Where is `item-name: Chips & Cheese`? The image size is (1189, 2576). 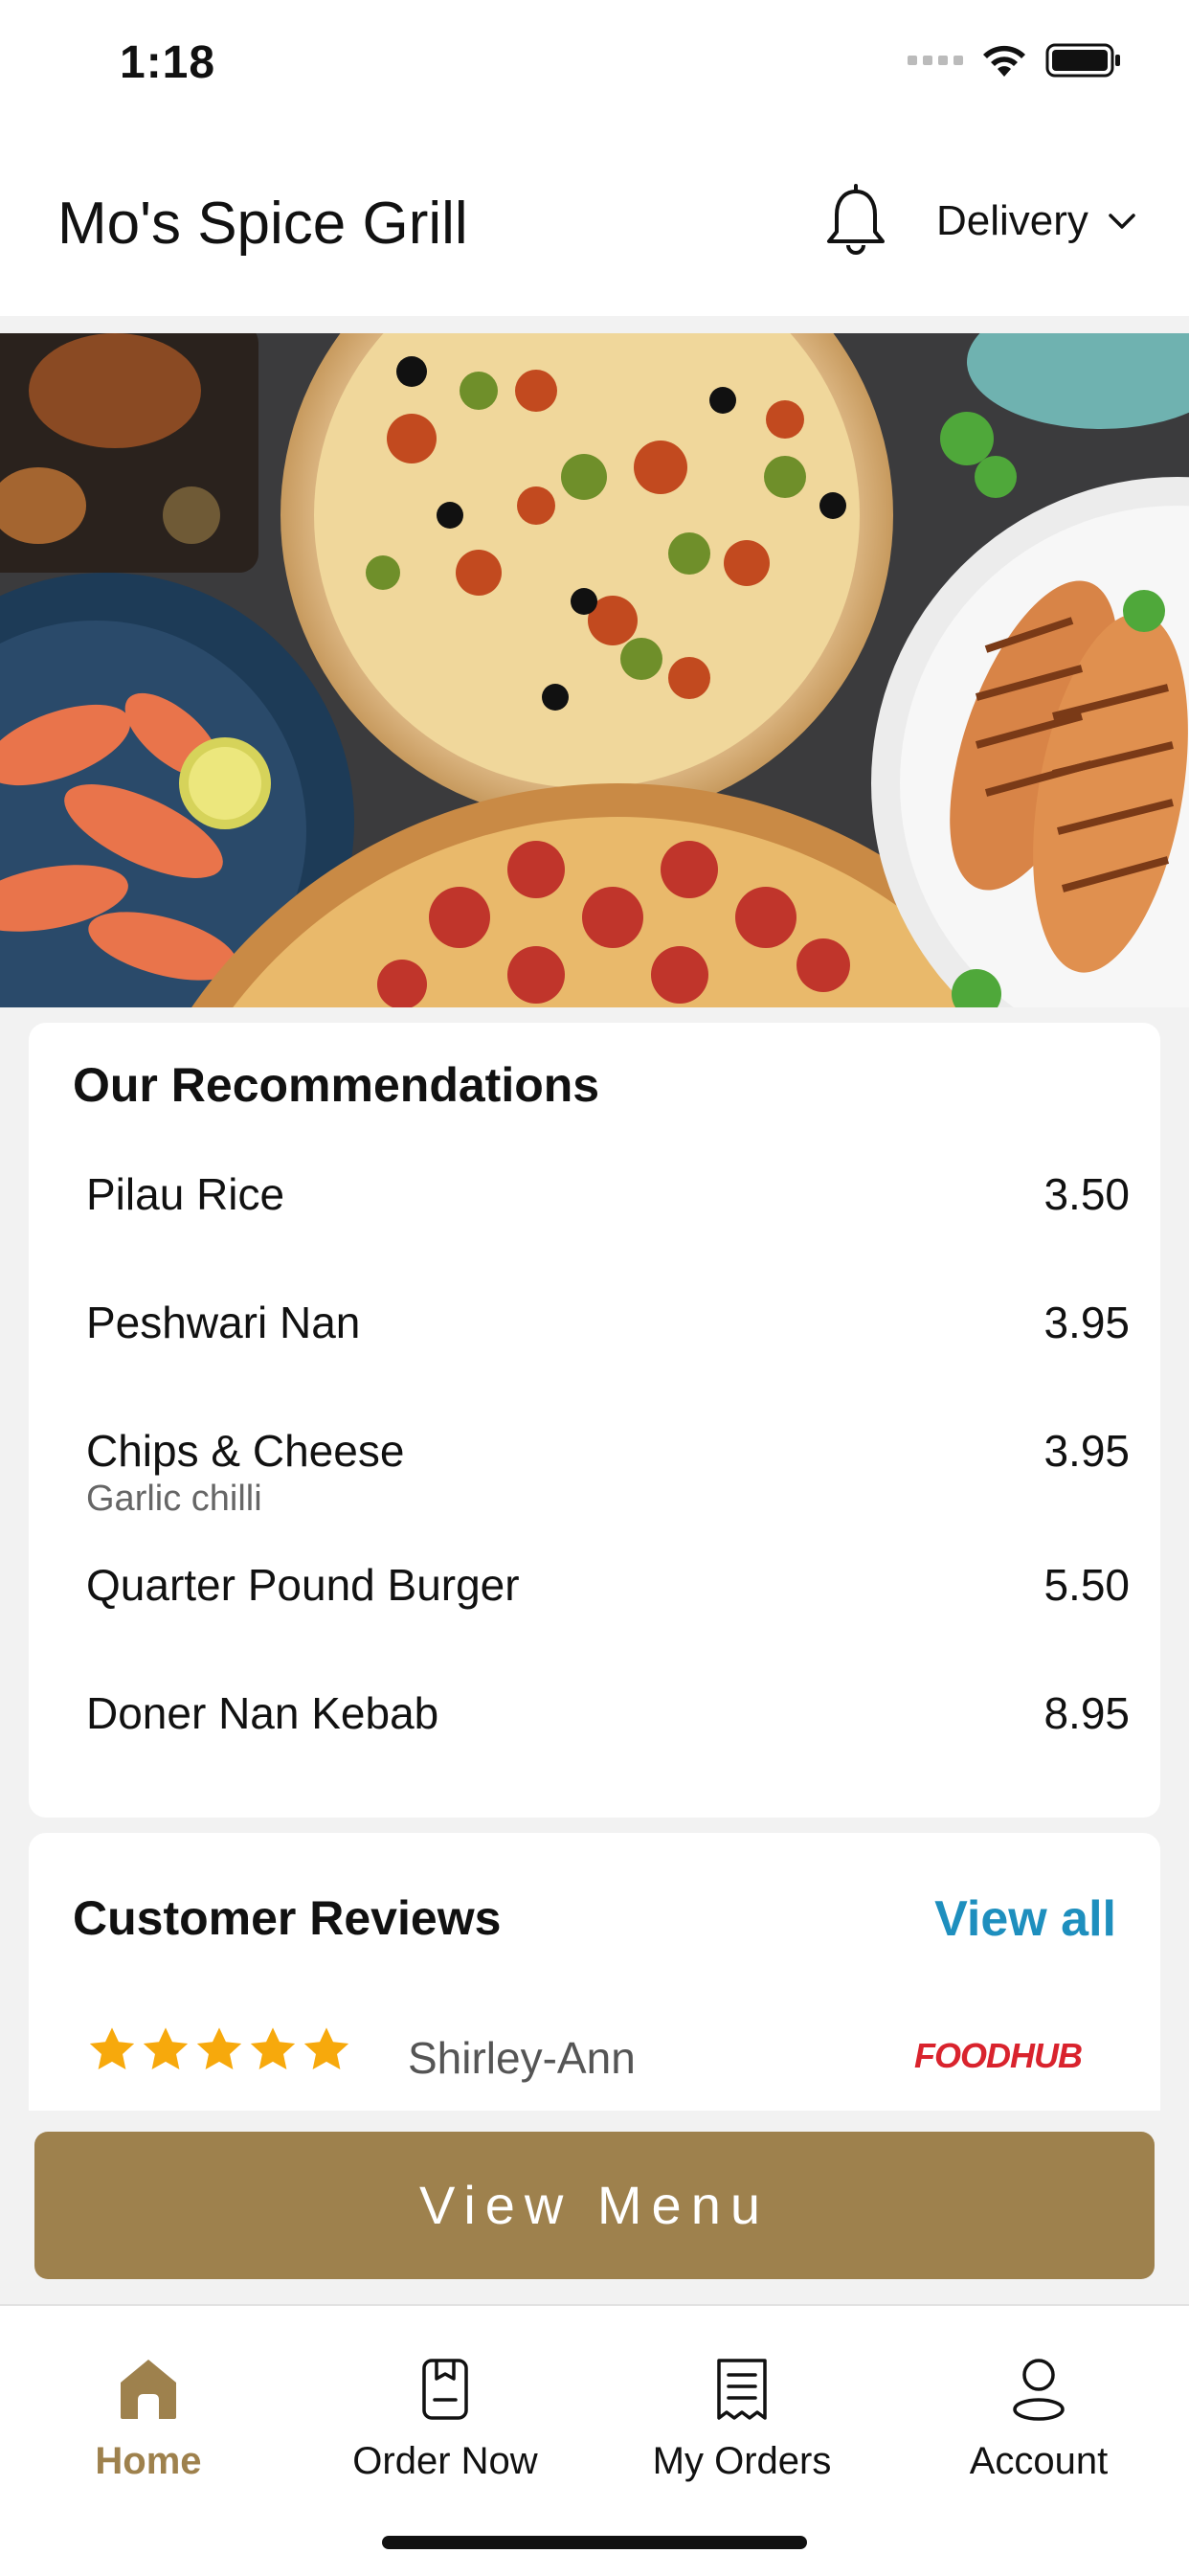 item-name: Chips & Cheese is located at coordinates (245, 1451).